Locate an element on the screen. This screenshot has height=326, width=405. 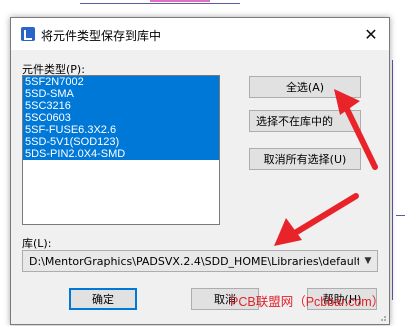
chevron-down-icon: ▼ is located at coordinates (368, 261).